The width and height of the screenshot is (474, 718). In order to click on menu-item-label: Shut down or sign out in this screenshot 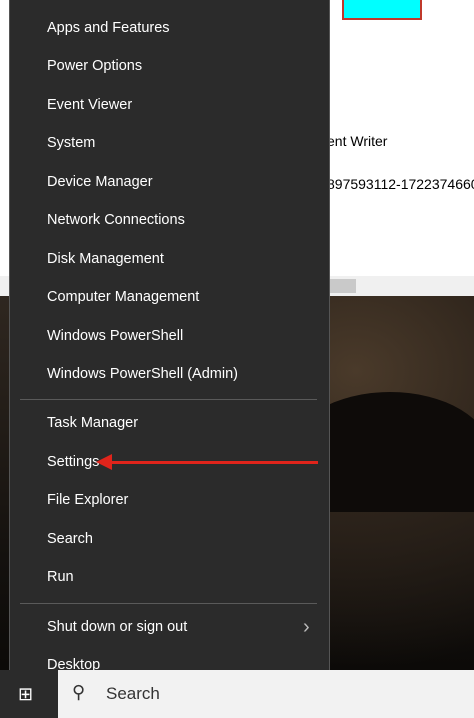, I will do `click(117, 627)`.